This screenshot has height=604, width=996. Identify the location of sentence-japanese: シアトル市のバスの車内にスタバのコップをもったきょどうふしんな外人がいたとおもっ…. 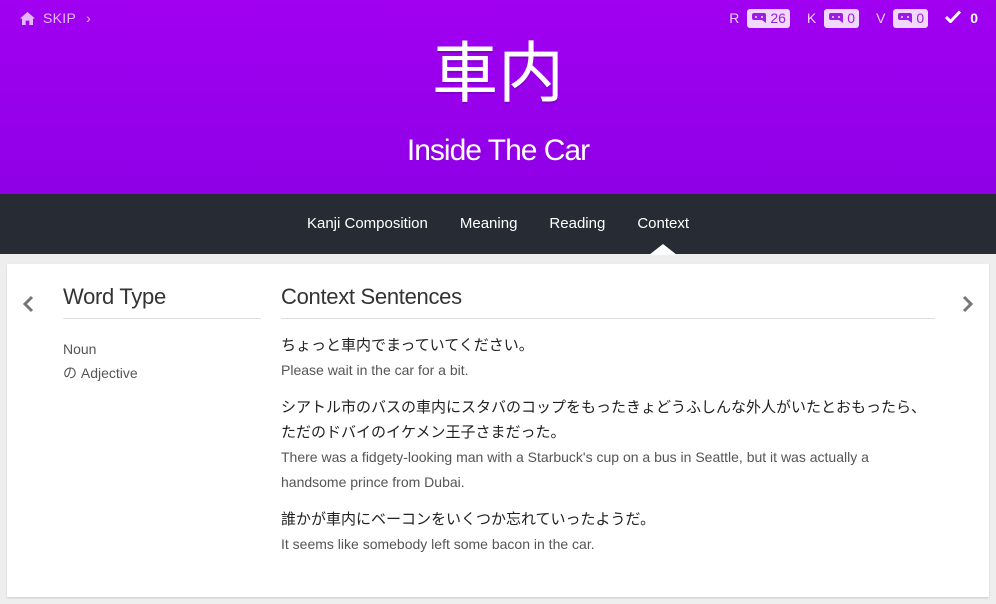
(604, 419).